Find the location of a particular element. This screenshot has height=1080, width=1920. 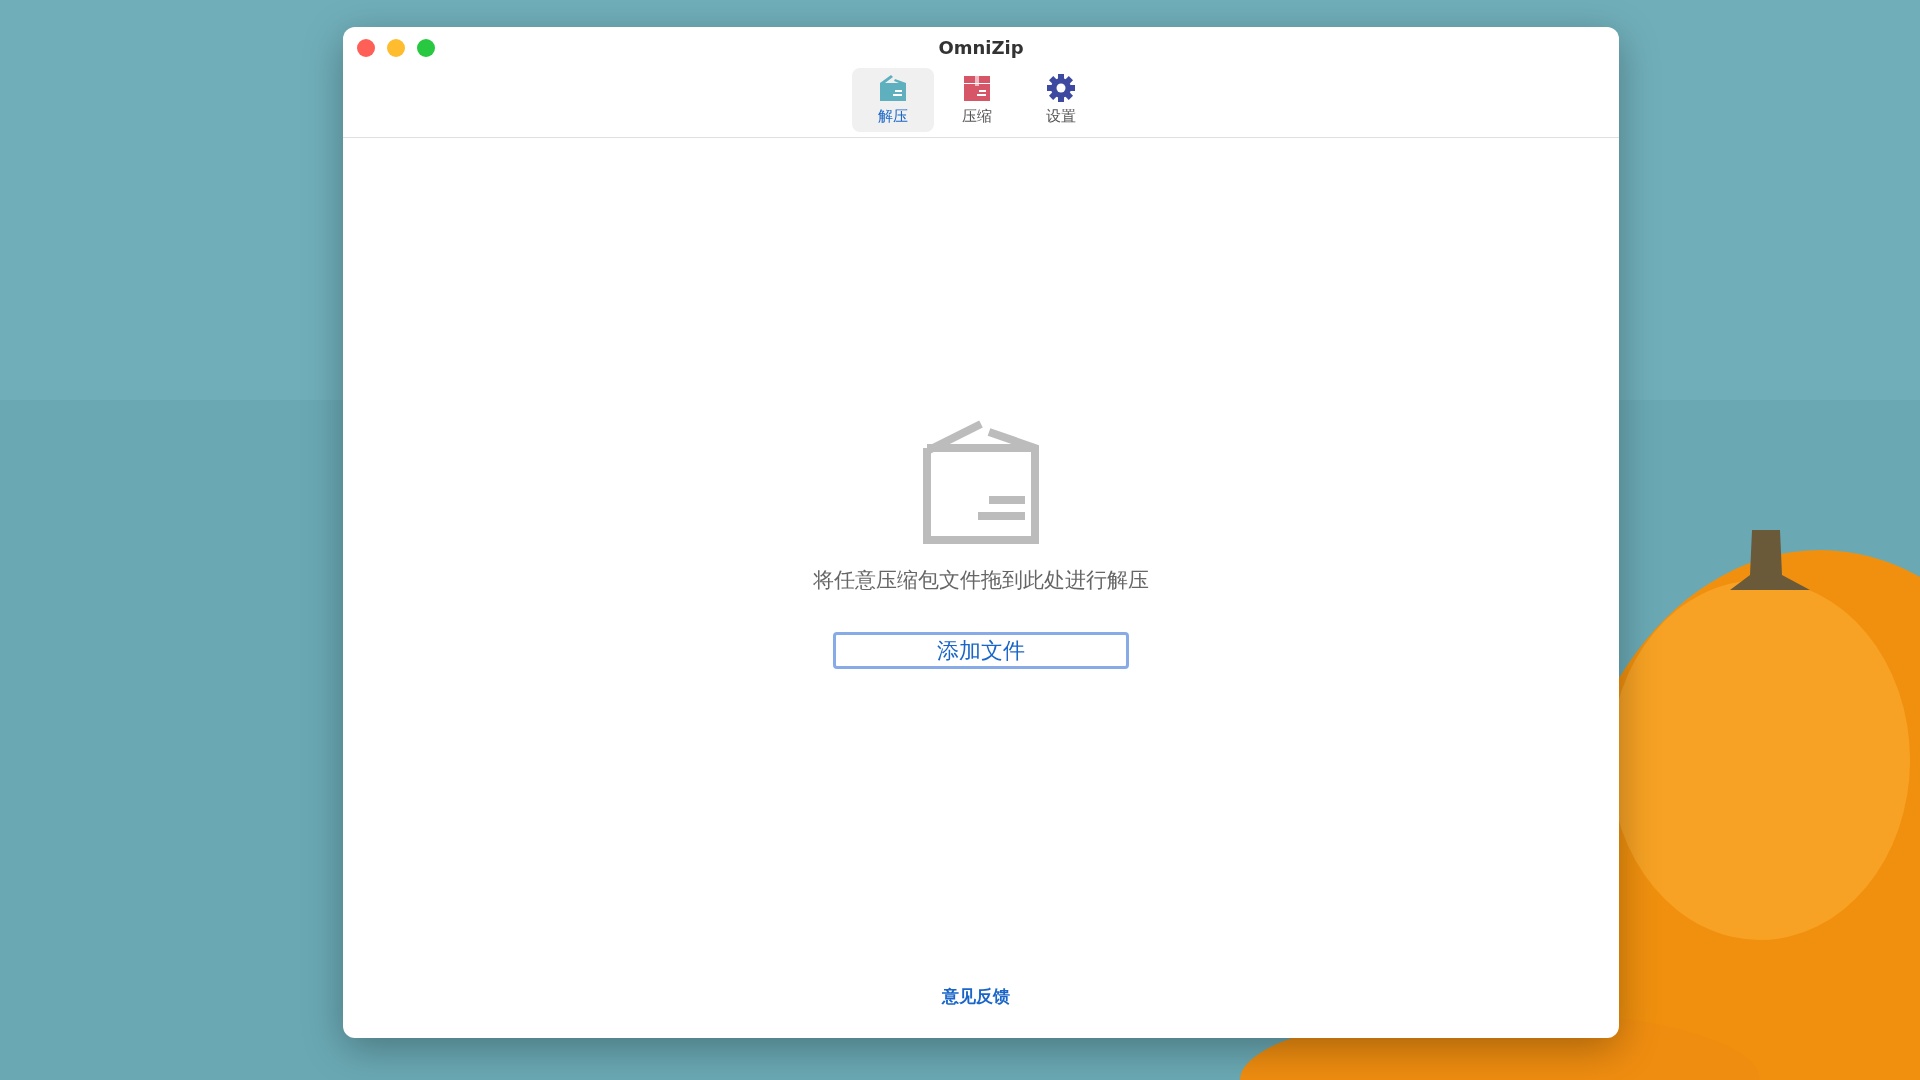

gear-icon is located at coordinates (1061, 88).